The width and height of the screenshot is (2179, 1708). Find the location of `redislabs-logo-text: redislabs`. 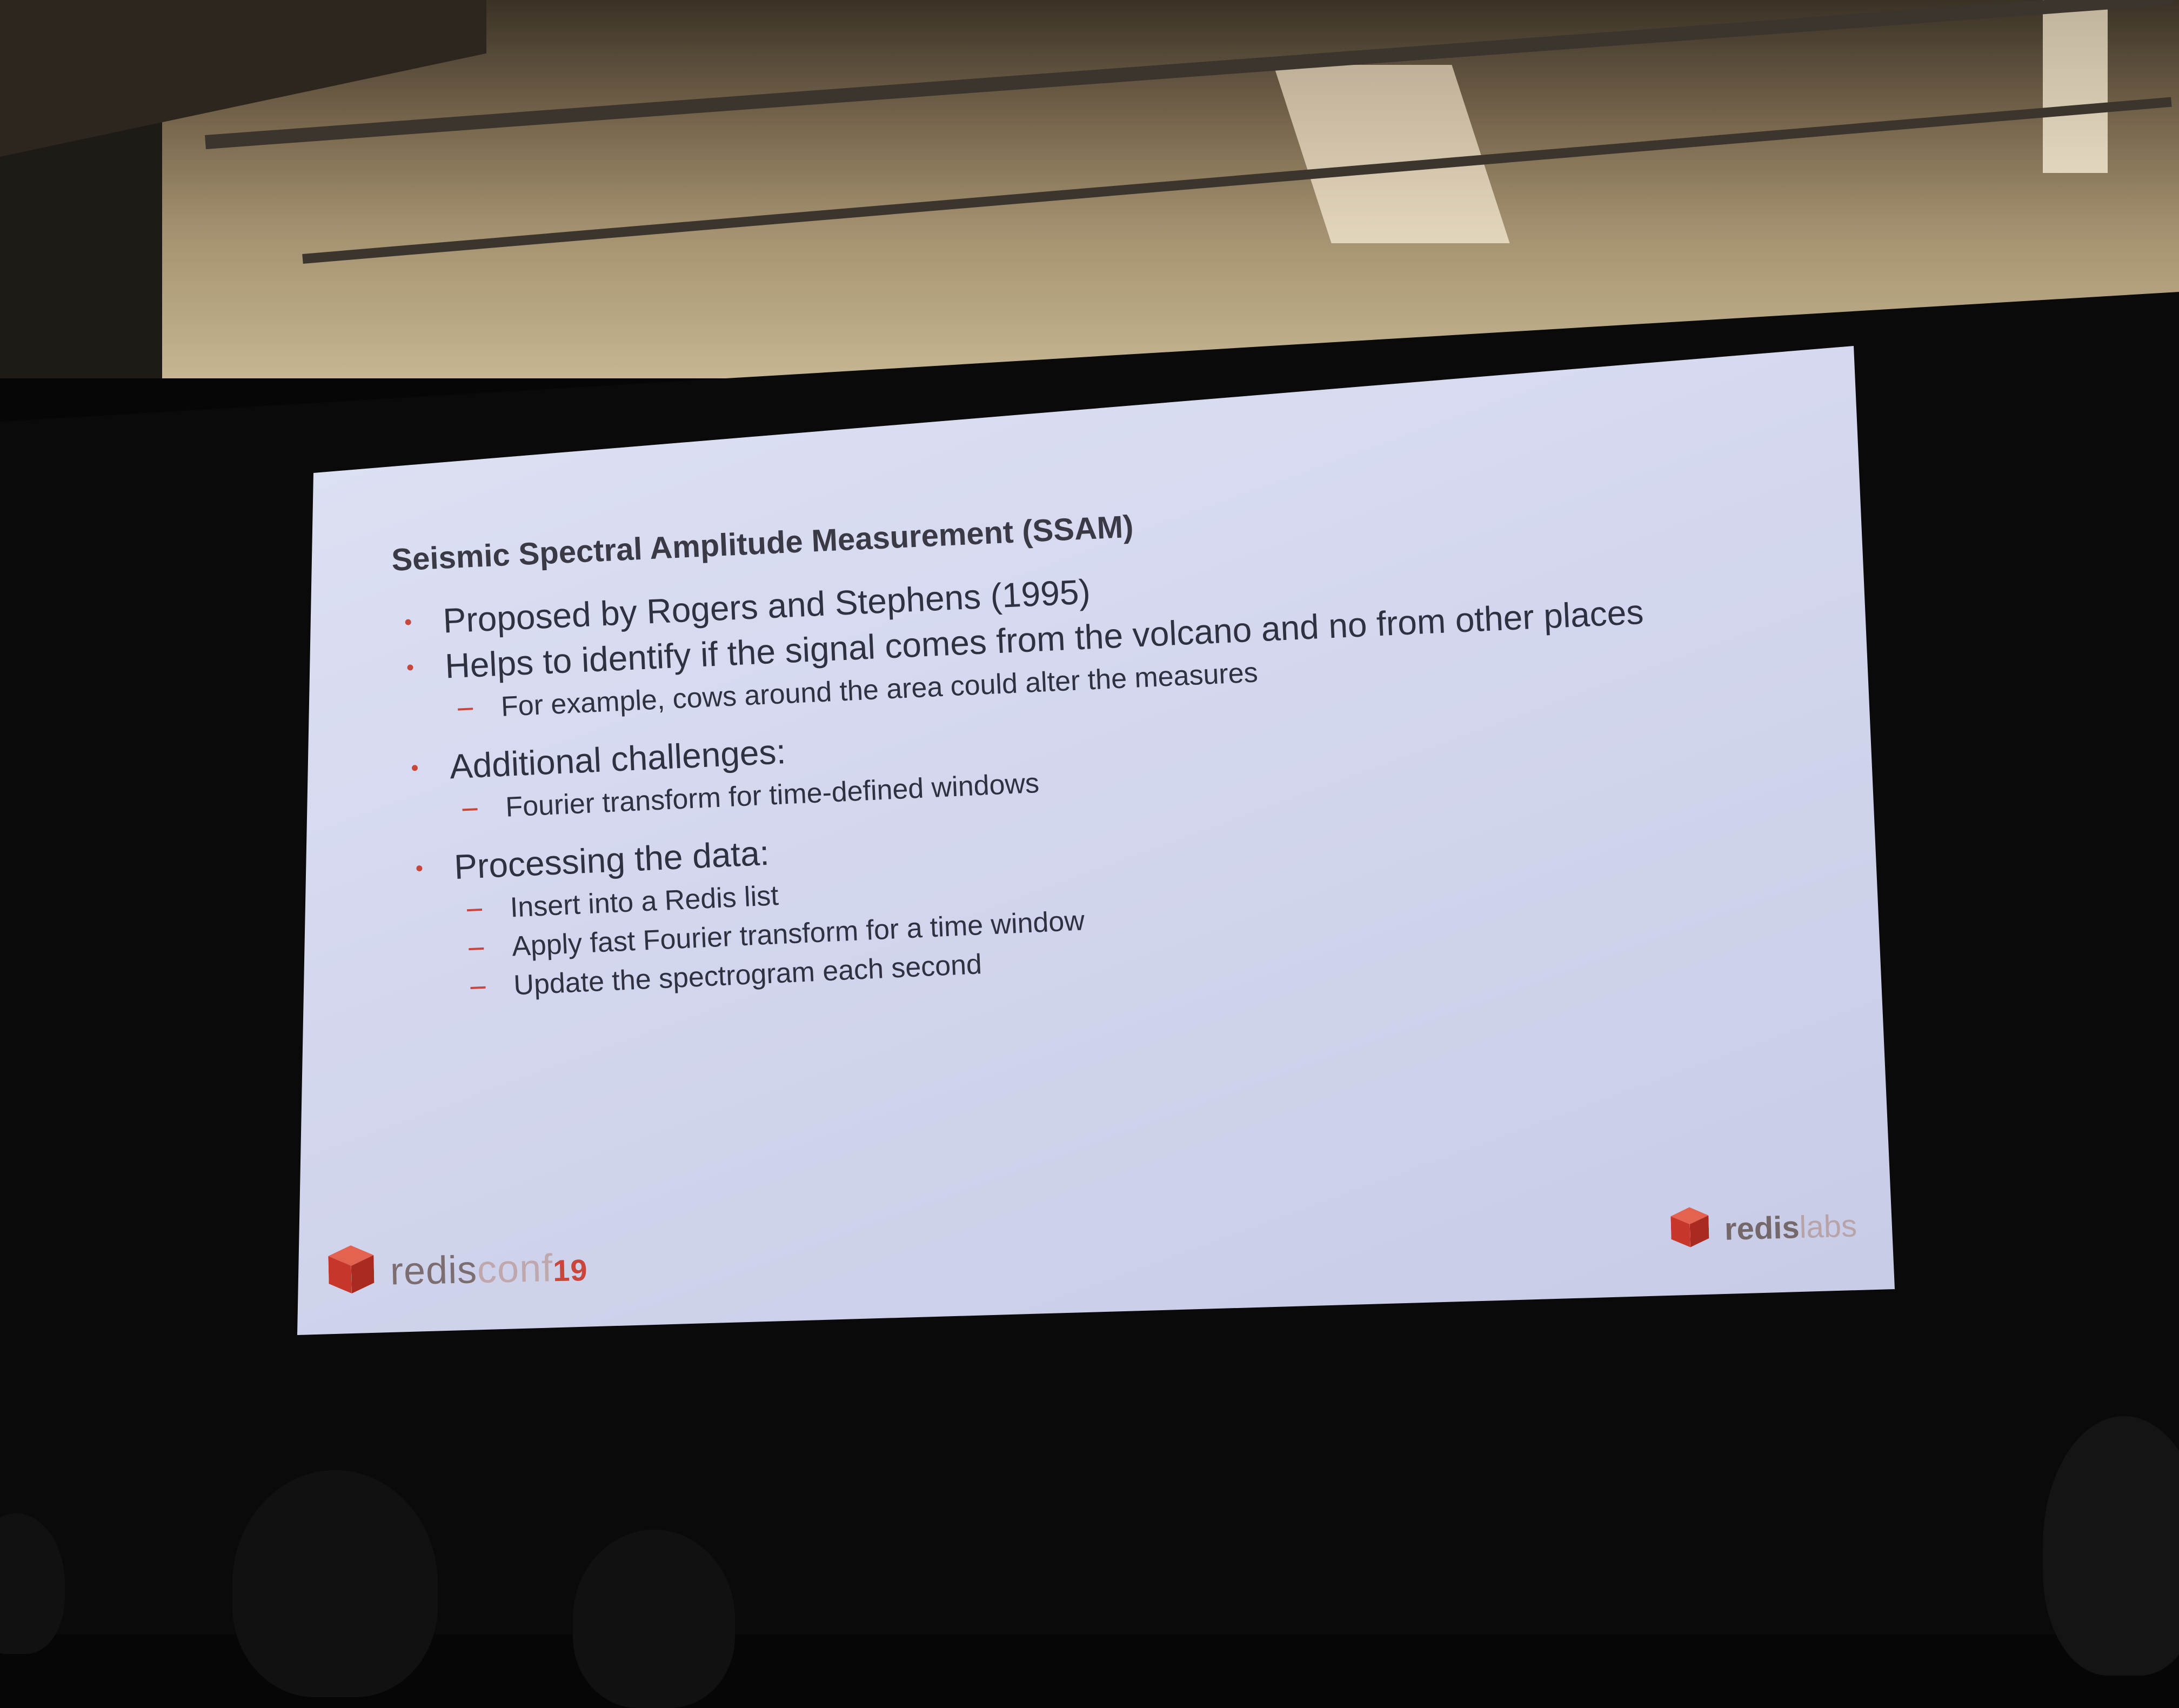

redislabs-logo-text: redislabs is located at coordinates (1791, 1227).